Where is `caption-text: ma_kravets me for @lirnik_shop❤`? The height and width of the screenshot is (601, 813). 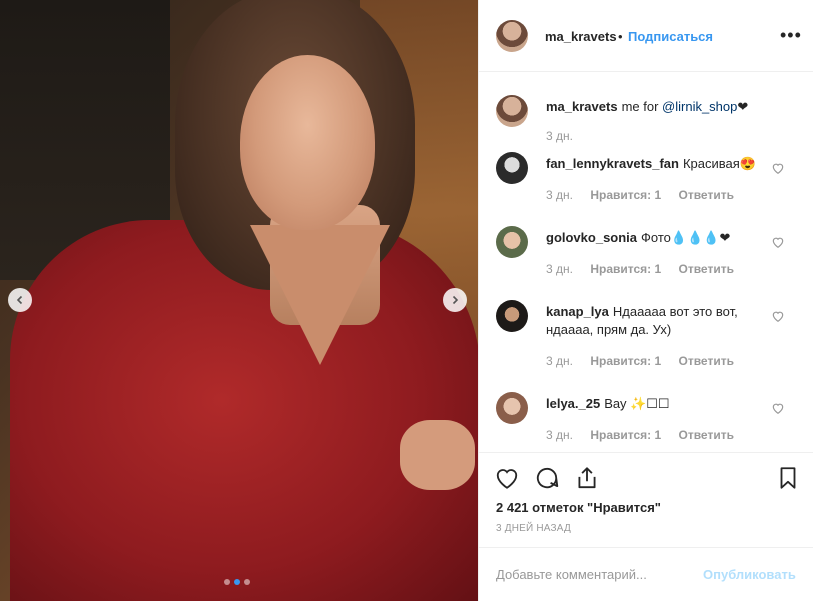 caption-text: ma_kravets me for @lirnik_shop❤ is located at coordinates (656, 107).